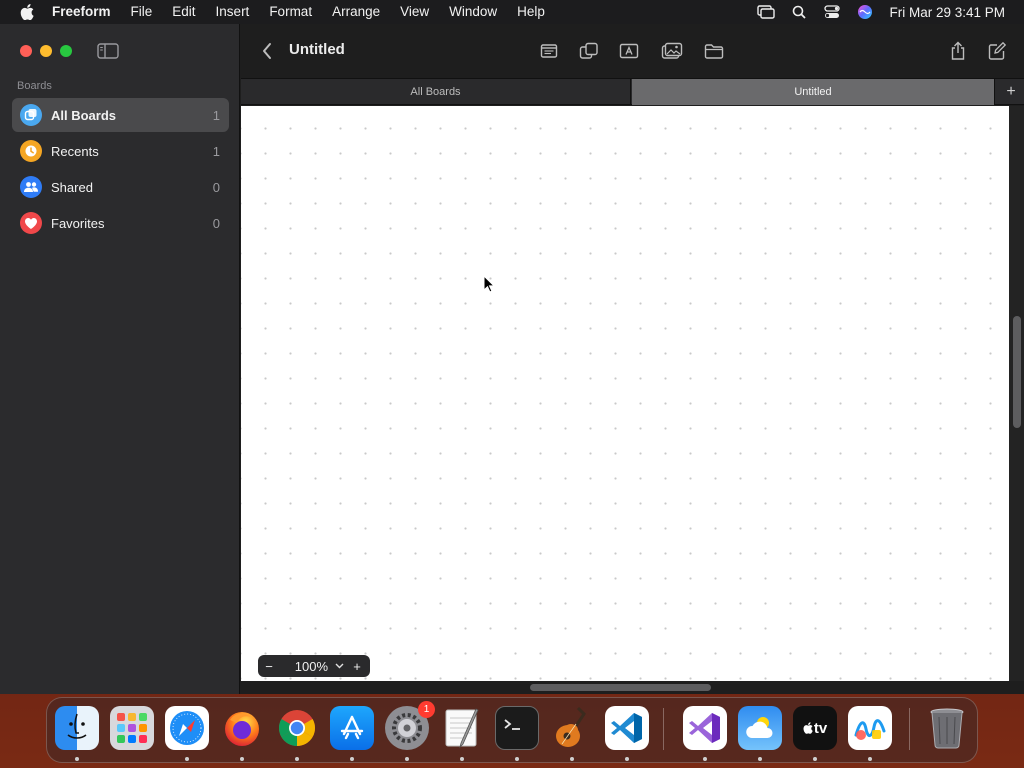 The image size is (1024, 768). I want to click on menu-clock: Fri Mar 29 3:41 PM, so click(947, 12).